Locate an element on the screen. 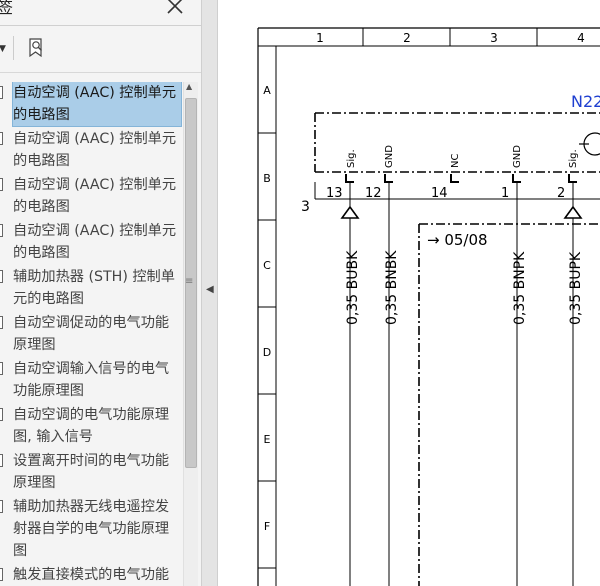 The width and height of the screenshot is (600, 586). wire-label: 0,35 BUBK is located at coordinates (353, 287).